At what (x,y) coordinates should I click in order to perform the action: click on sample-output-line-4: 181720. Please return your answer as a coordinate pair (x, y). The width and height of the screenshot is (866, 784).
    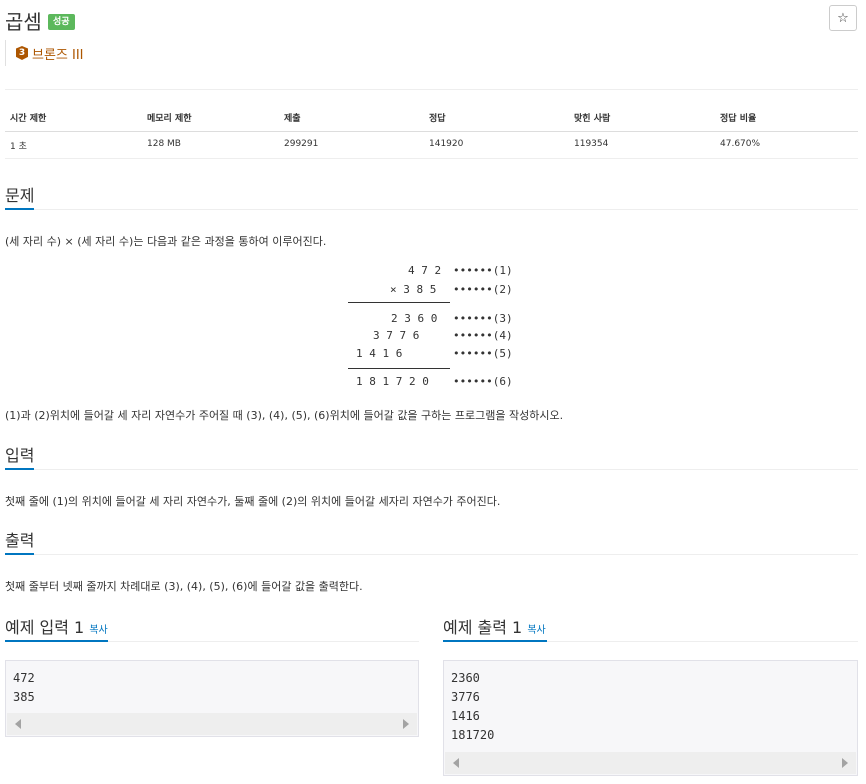
    Looking at the image, I should click on (473, 735).